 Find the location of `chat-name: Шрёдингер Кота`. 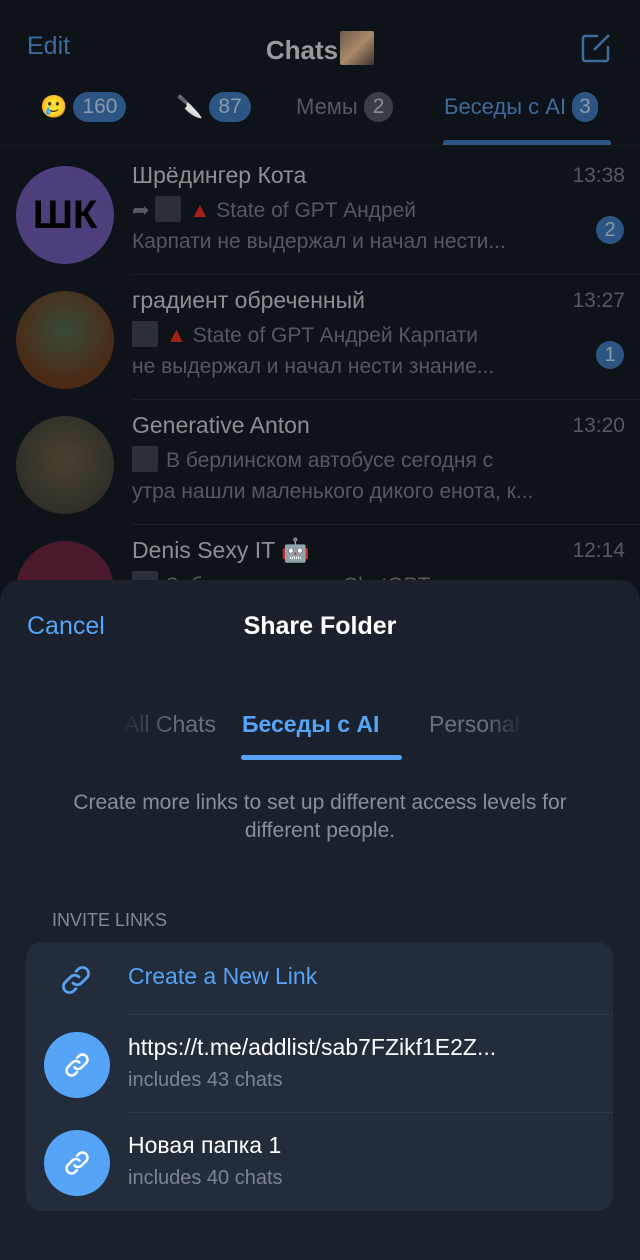

chat-name: Шрёдингер Кота is located at coordinates (219, 175).